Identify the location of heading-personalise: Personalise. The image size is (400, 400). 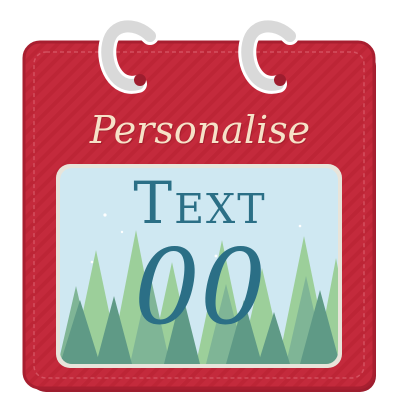
(200, 130).